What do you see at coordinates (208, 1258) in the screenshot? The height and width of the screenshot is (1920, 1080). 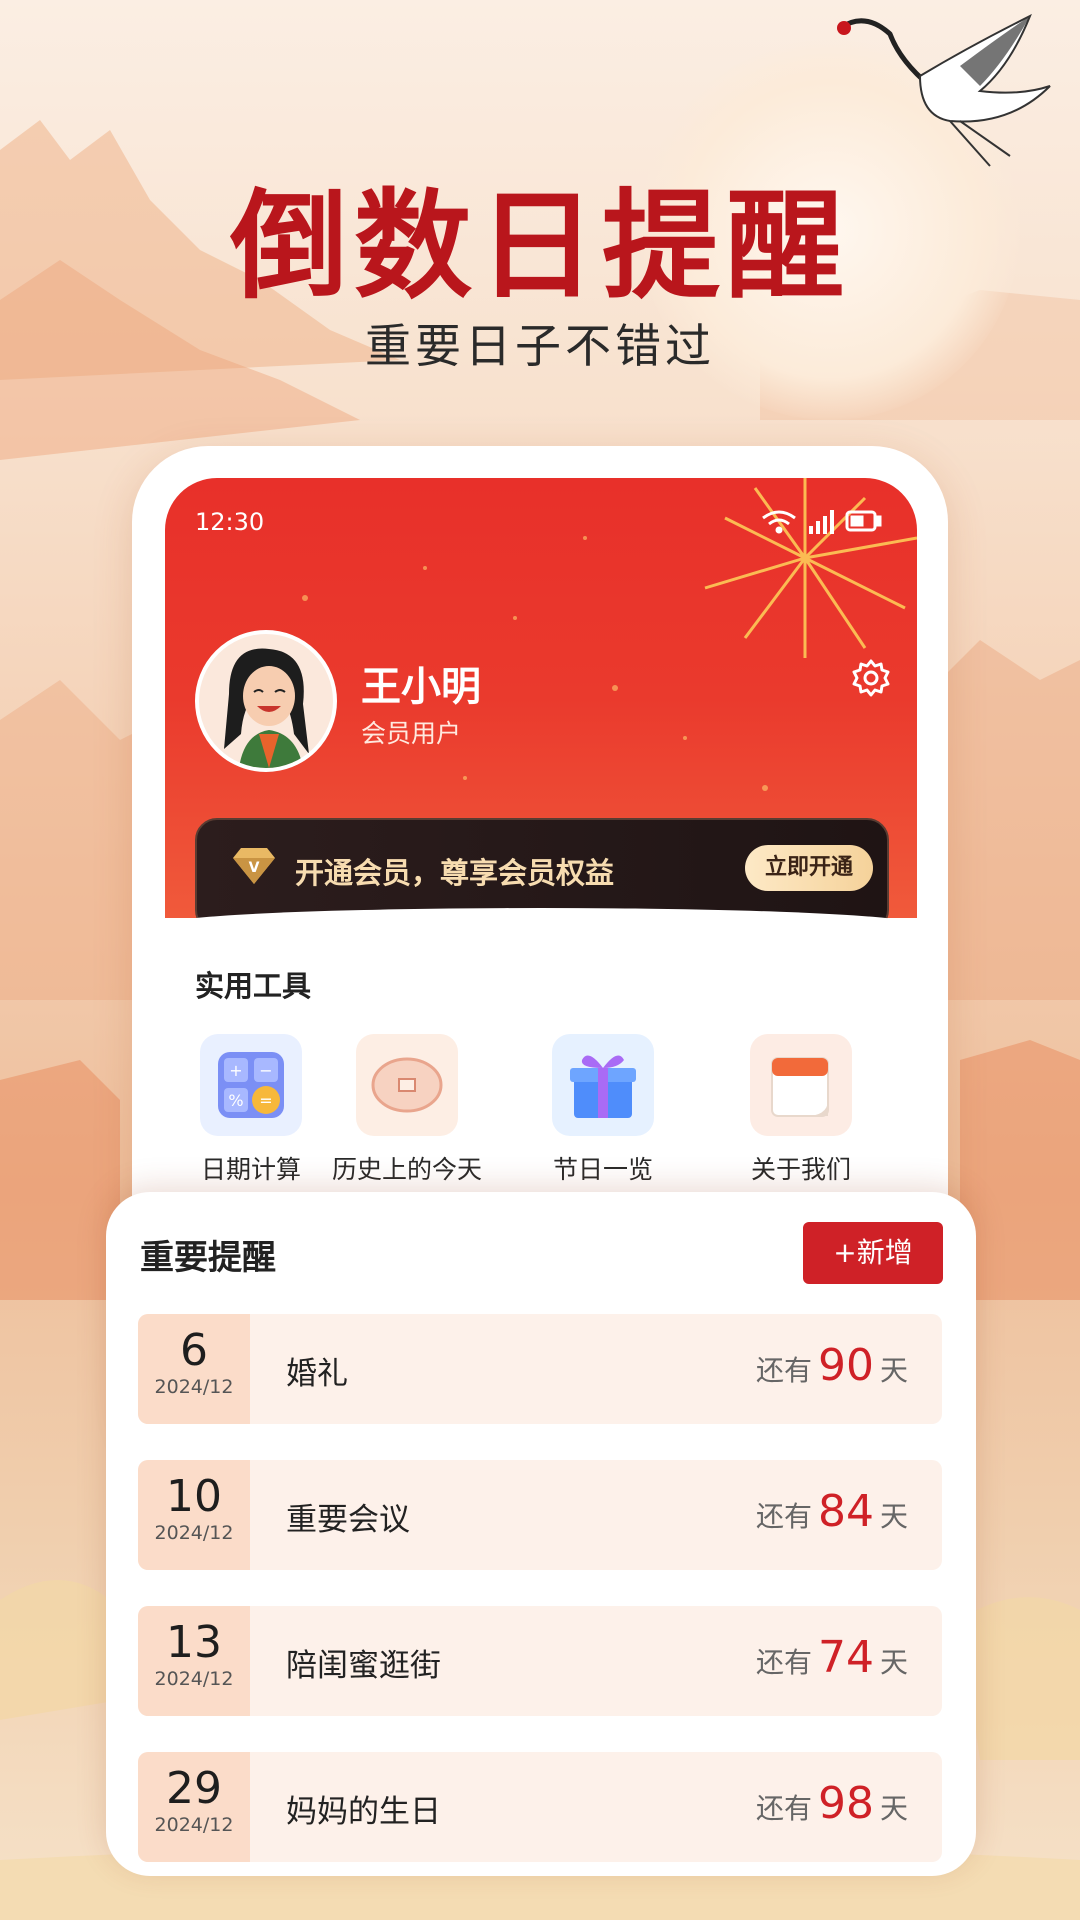 I see `reminders-title: 重要提醒` at bounding box center [208, 1258].